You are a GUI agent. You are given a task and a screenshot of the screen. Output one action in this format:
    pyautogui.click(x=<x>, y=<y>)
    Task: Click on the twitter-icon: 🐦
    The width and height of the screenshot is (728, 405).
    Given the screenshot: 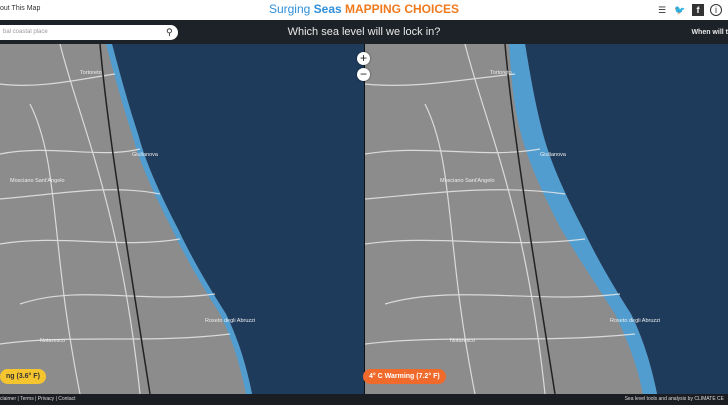 What is the action you would take?
    pyautogui.click(x=680, y=10)
    